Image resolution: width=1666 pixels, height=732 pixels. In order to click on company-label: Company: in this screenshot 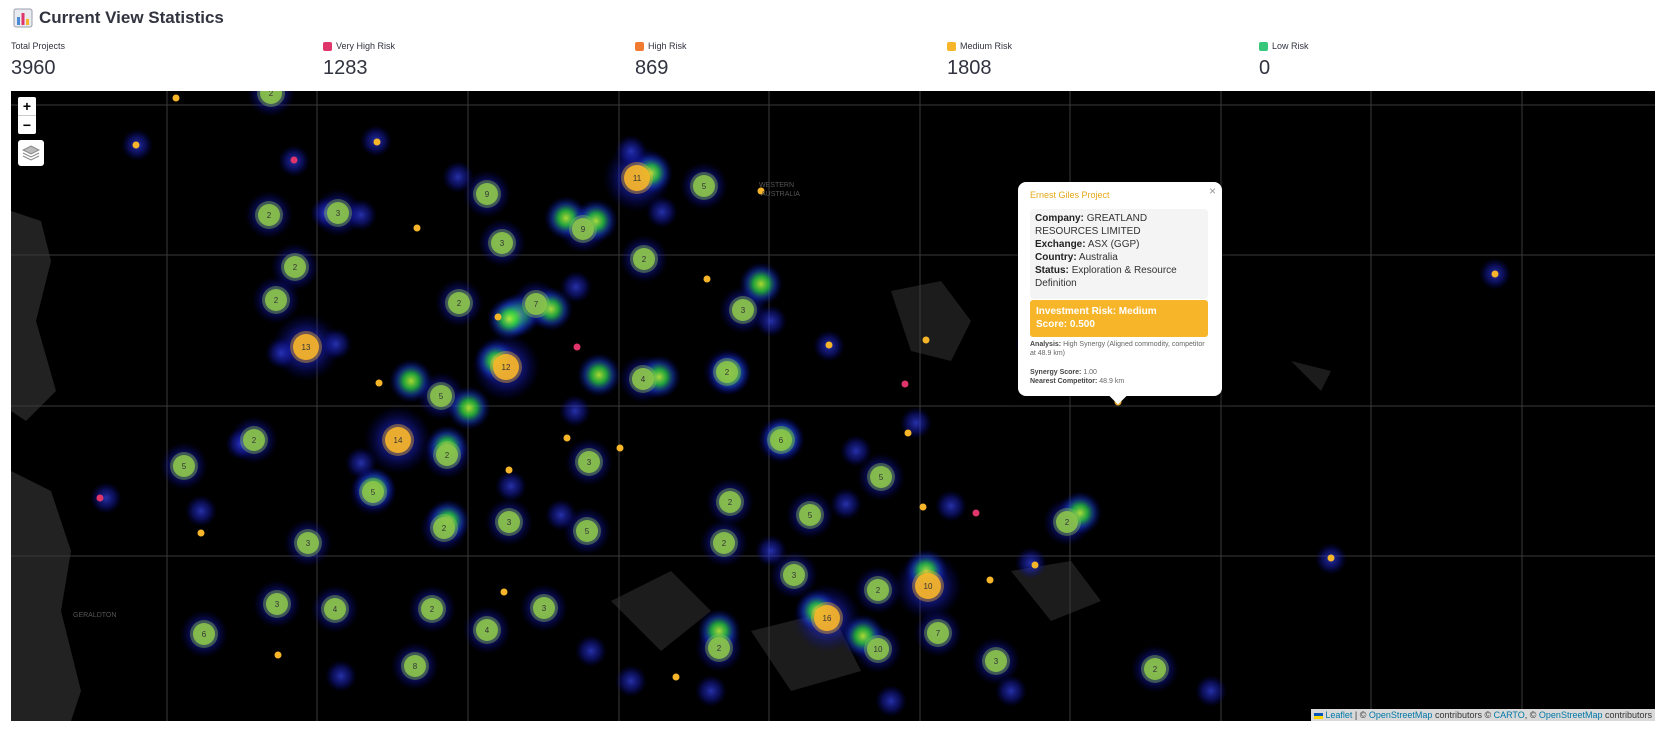, I will do `click(1059, 218)`.